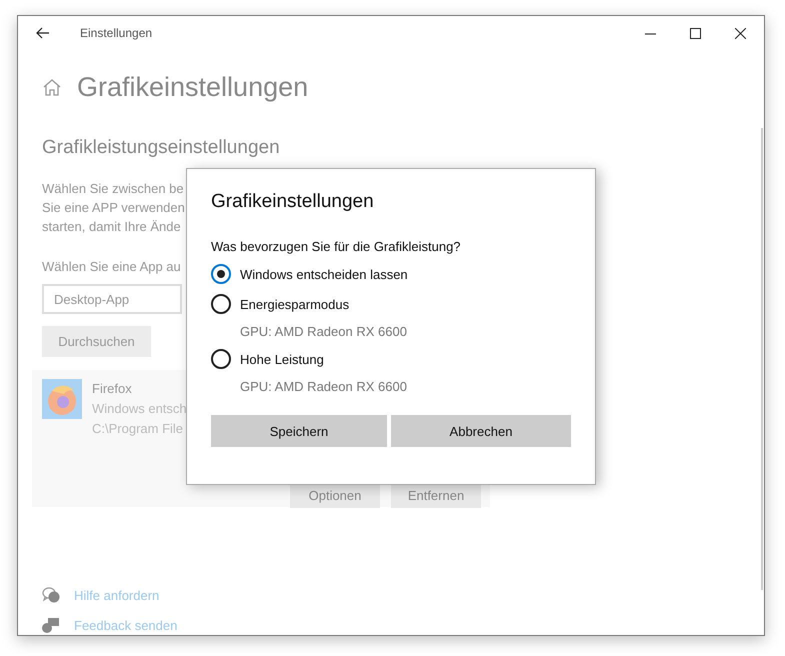  I want to click on app-path-text: C:\Program File, so click(138, 429).